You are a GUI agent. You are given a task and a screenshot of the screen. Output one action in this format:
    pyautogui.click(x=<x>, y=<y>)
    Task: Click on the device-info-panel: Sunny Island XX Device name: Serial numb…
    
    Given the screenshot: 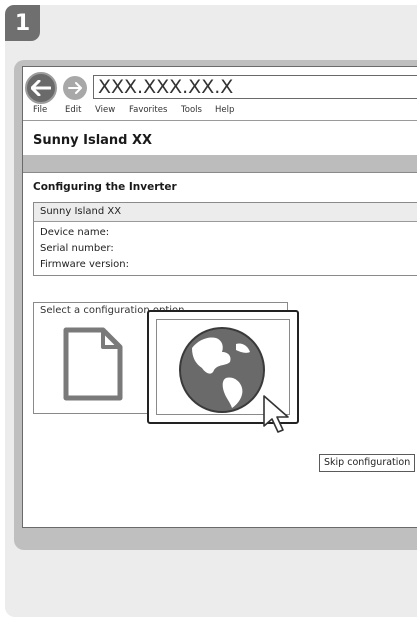 What is the action you would take?
    pyautogui.click(x=225, y=239)
    